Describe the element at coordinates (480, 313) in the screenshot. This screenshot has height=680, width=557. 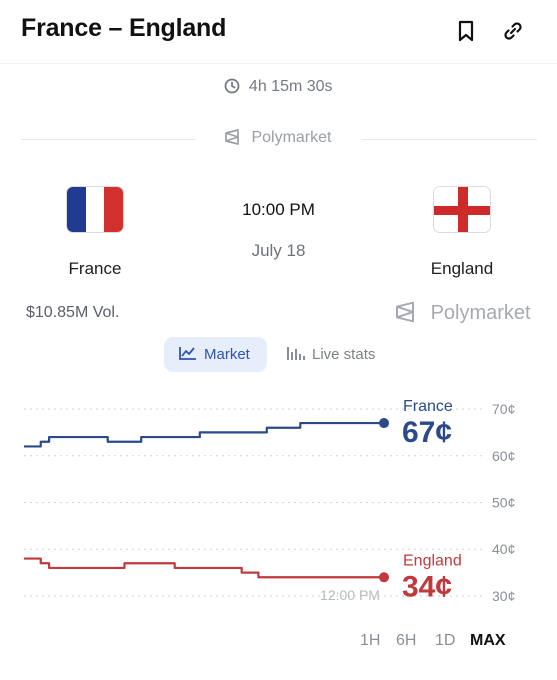
I see `polymarket-brand-name: Polymarket` at that location.